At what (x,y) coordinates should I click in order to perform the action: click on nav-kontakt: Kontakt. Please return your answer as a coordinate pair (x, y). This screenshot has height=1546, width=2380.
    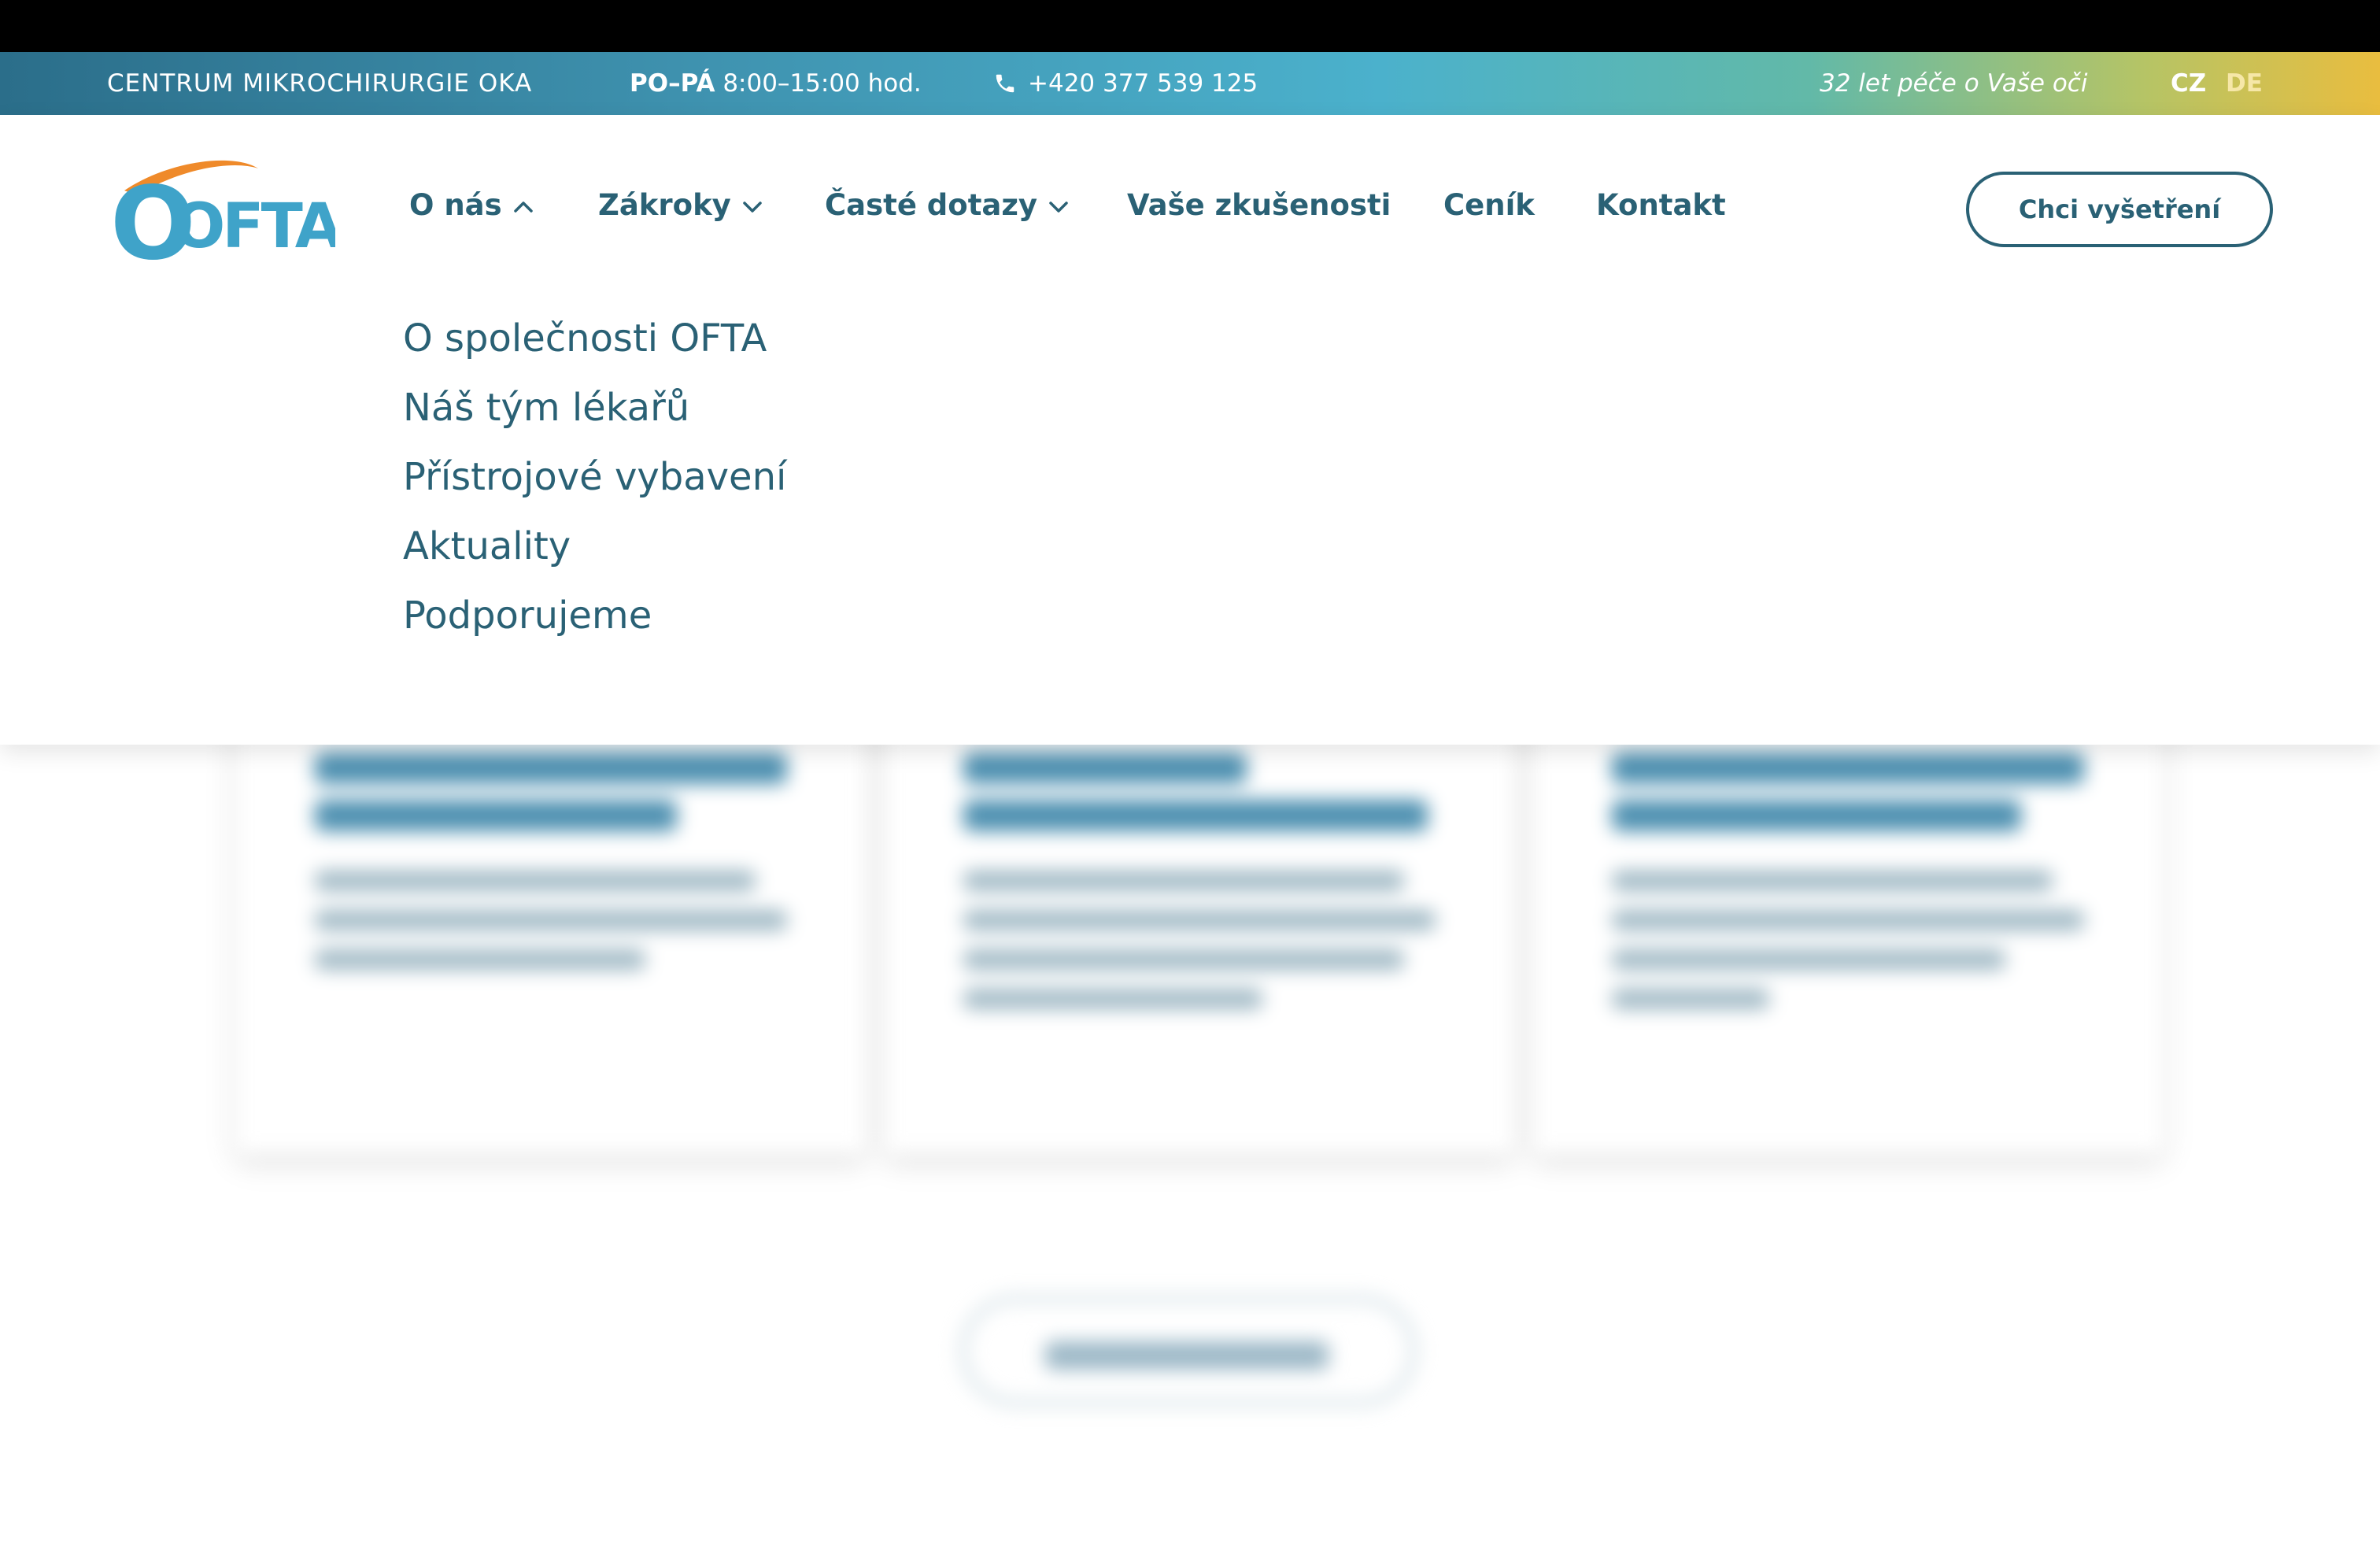
    Looking at the image, I should click on (1661, 205).